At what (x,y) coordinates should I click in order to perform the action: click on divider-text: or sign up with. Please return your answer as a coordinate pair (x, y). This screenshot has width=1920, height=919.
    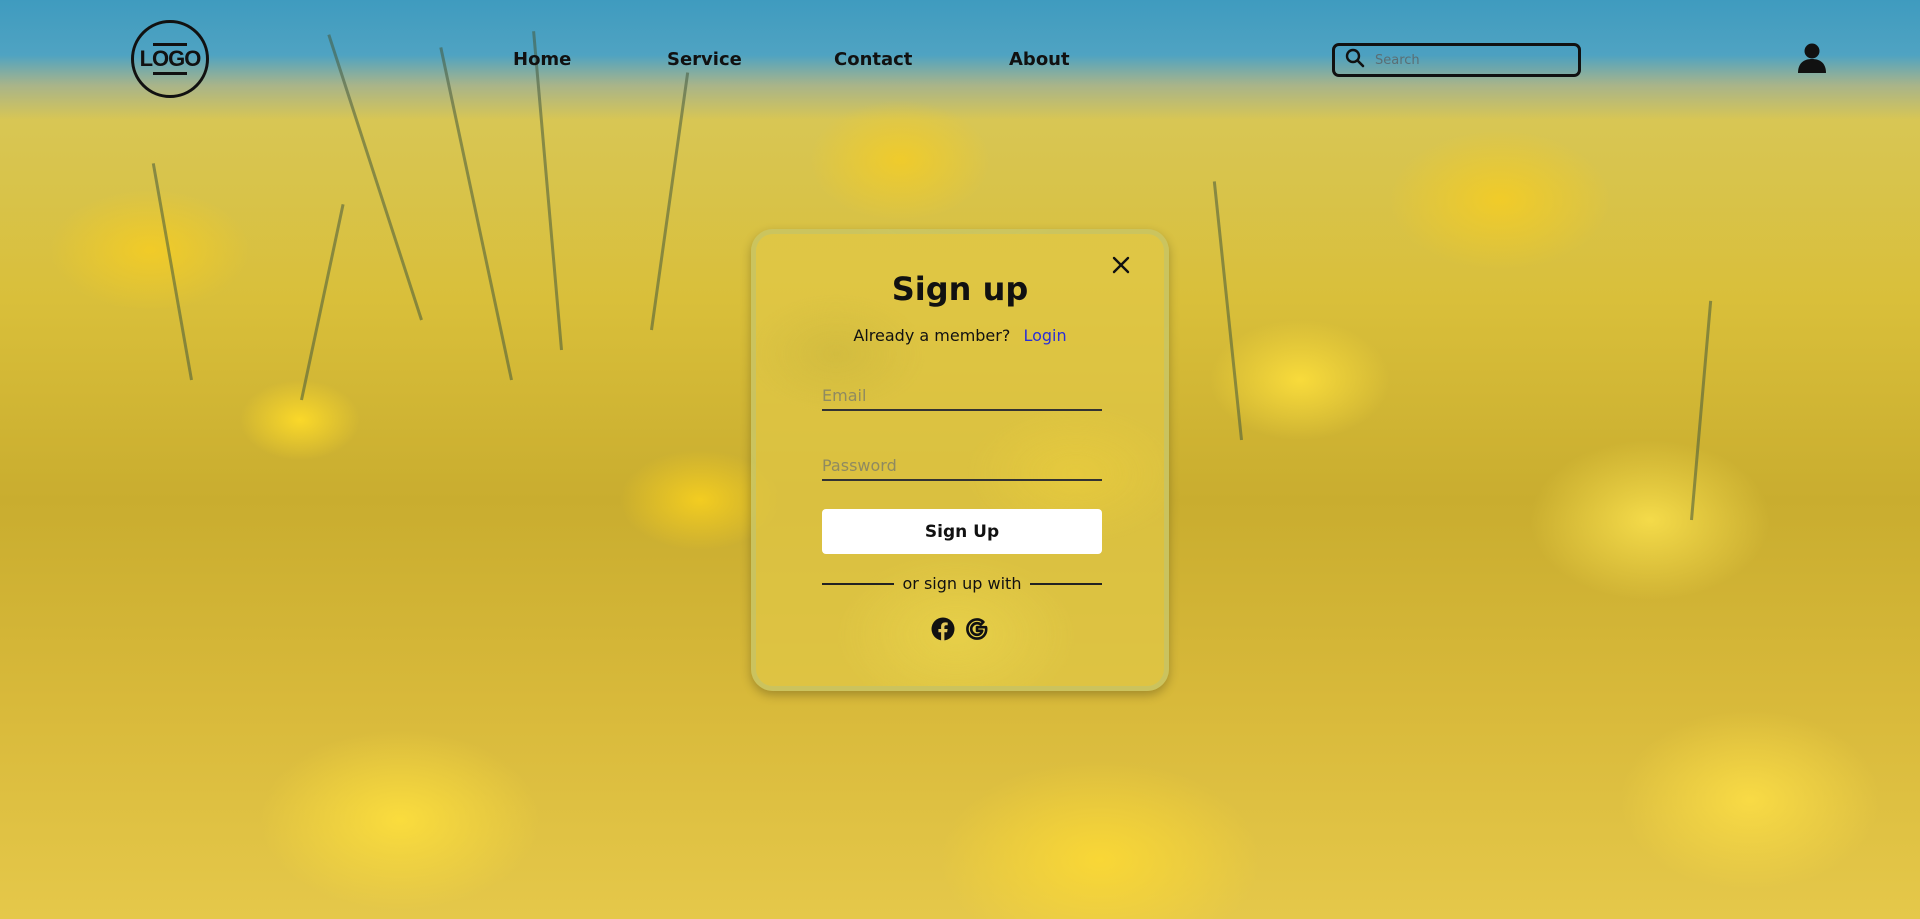
    Looking at the image, I should click on (962, 583).